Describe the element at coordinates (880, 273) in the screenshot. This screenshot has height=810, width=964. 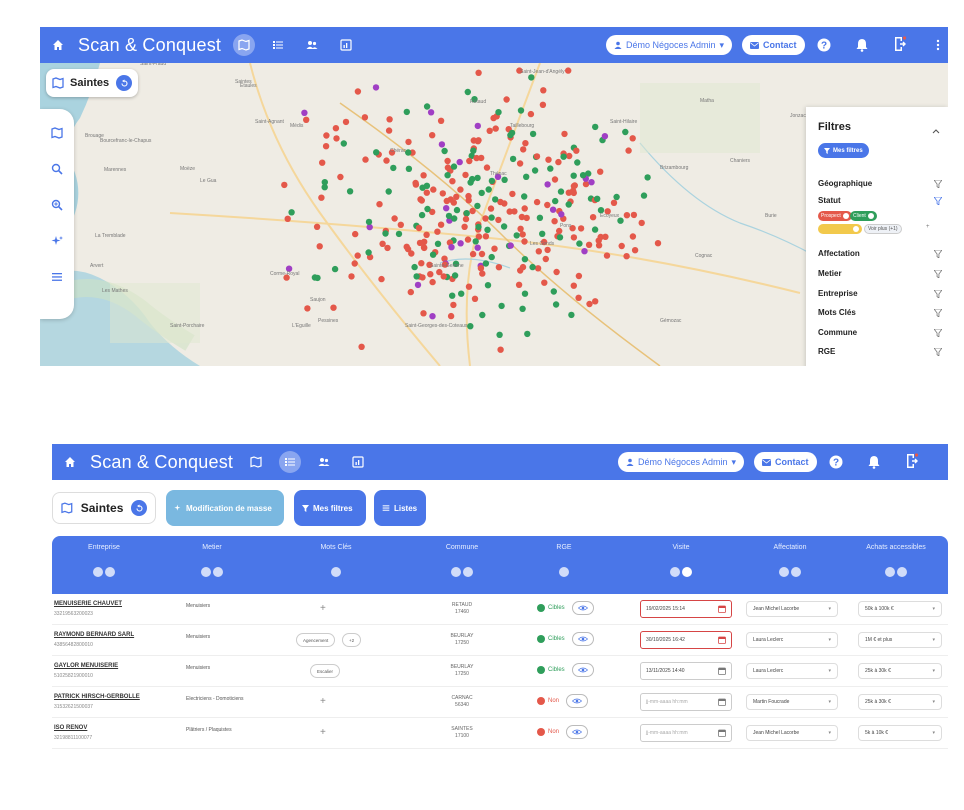
I see `filter-row: Metier` at that location.